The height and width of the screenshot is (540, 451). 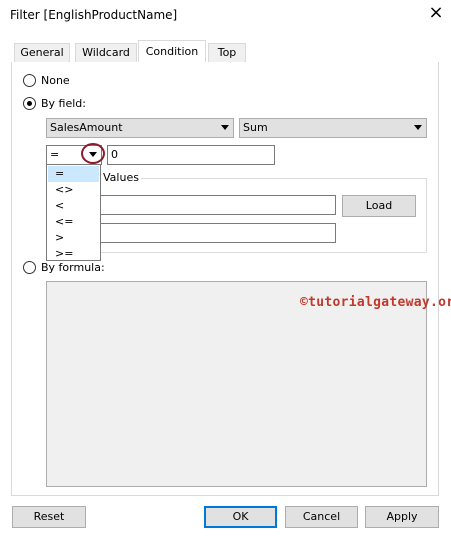 I want to click on ok-button: OK, so click(x=240, y=517).